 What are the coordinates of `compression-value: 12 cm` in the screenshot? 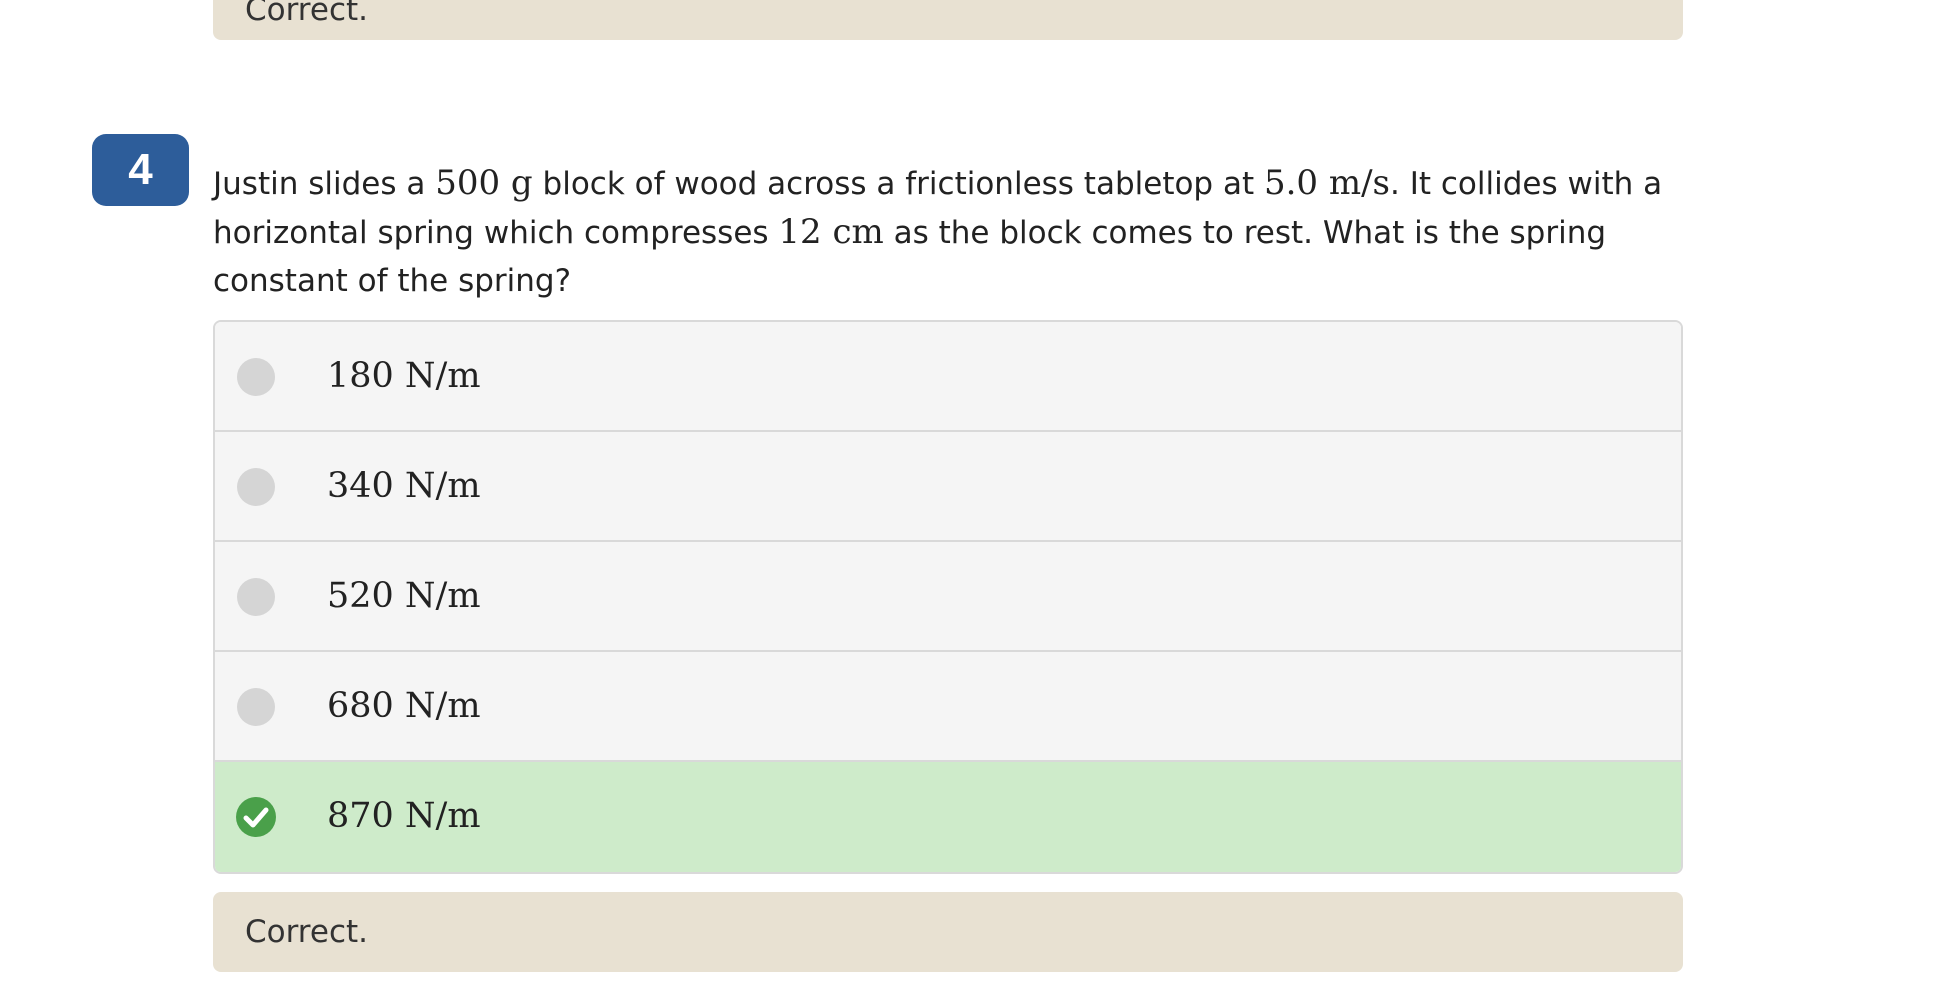 It's located at (831, 232).